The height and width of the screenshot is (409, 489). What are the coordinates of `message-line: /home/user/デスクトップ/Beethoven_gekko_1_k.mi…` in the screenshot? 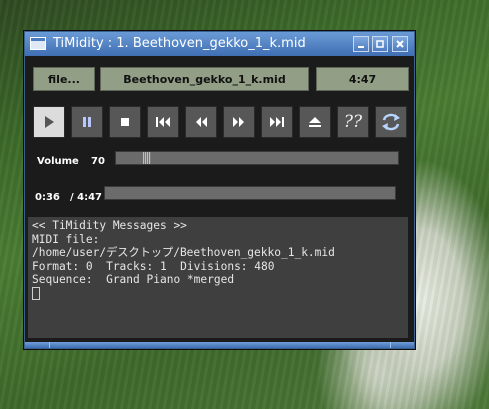 It's located at (183, 253).